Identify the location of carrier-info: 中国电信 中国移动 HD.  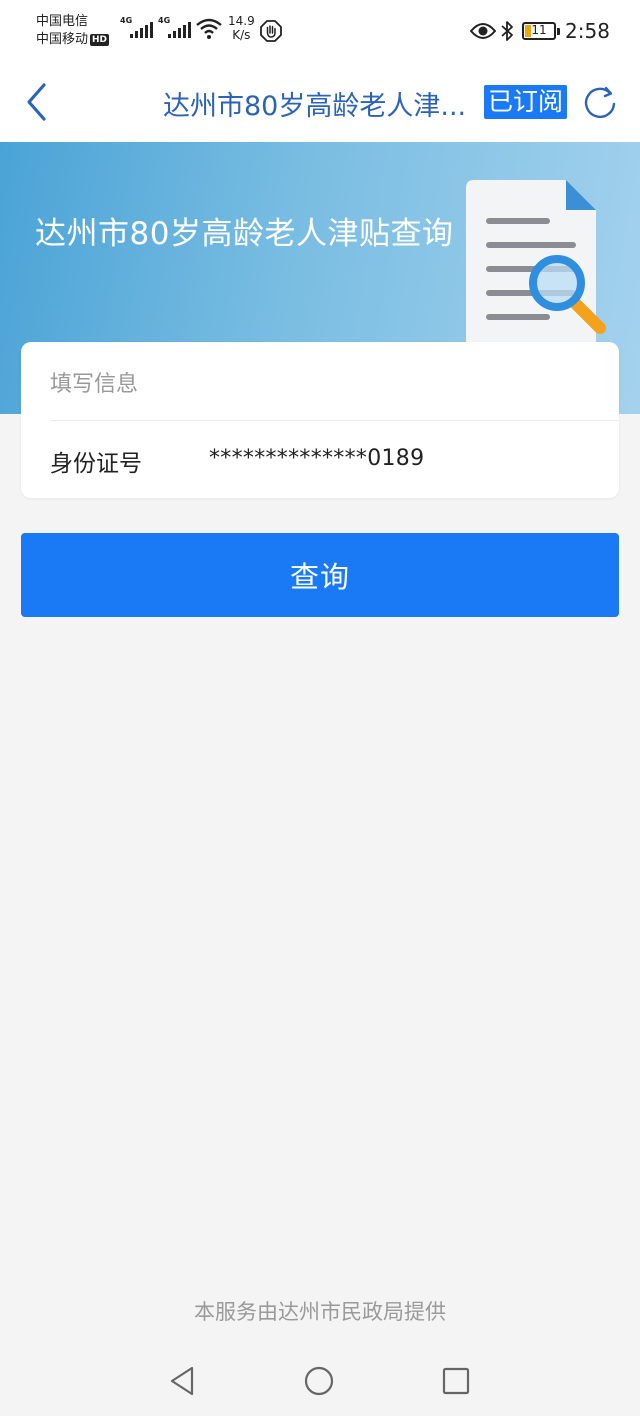
(73, 31).